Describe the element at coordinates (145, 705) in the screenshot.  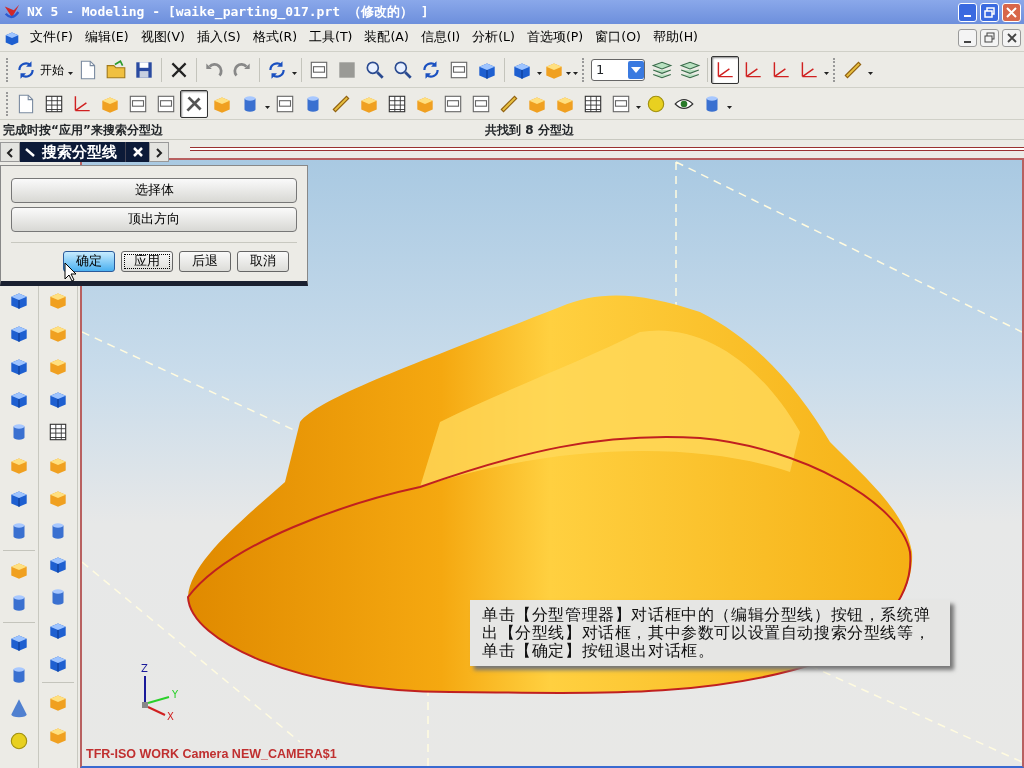
I see `origin-marker` at that location.